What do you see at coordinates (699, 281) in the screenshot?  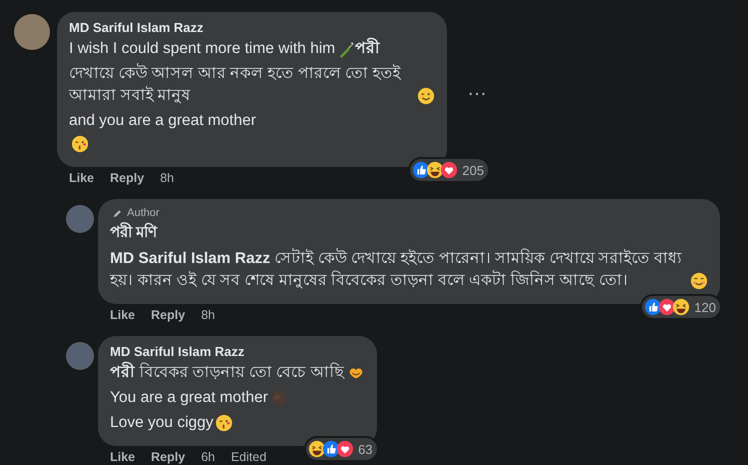 I see `smiling-face-icon` at bounding box center [699, 281].